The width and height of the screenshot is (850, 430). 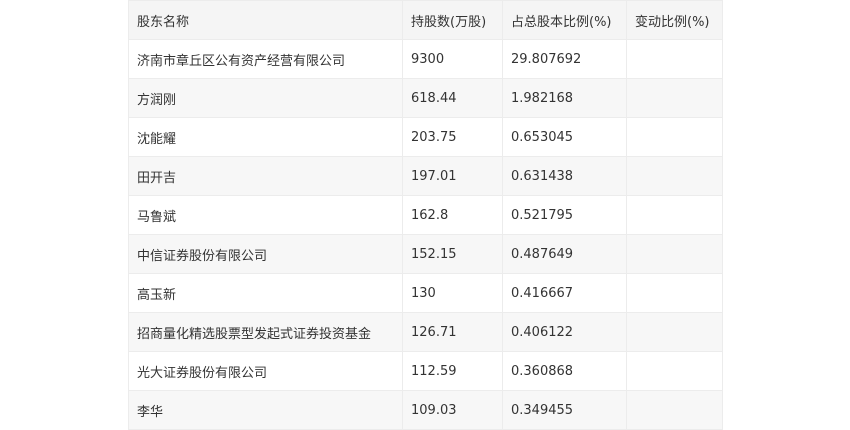 What do you see at coordinates (564, 176) in the screenshot?
I see `ratio-cell: 0.631438` at bounding box center [564, 176].